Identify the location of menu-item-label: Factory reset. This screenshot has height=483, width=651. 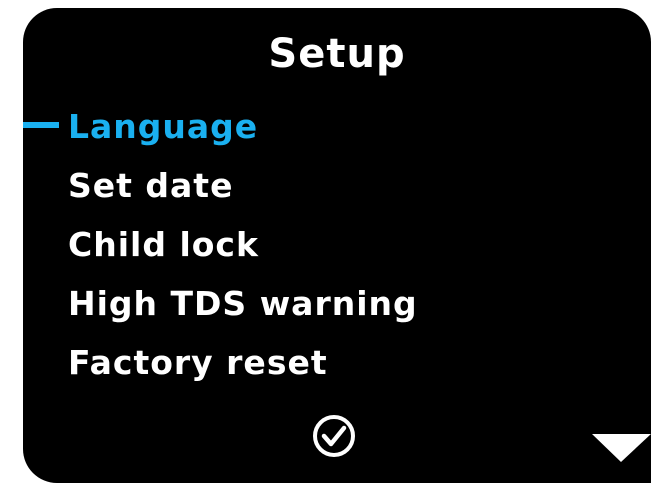
(198, 362).